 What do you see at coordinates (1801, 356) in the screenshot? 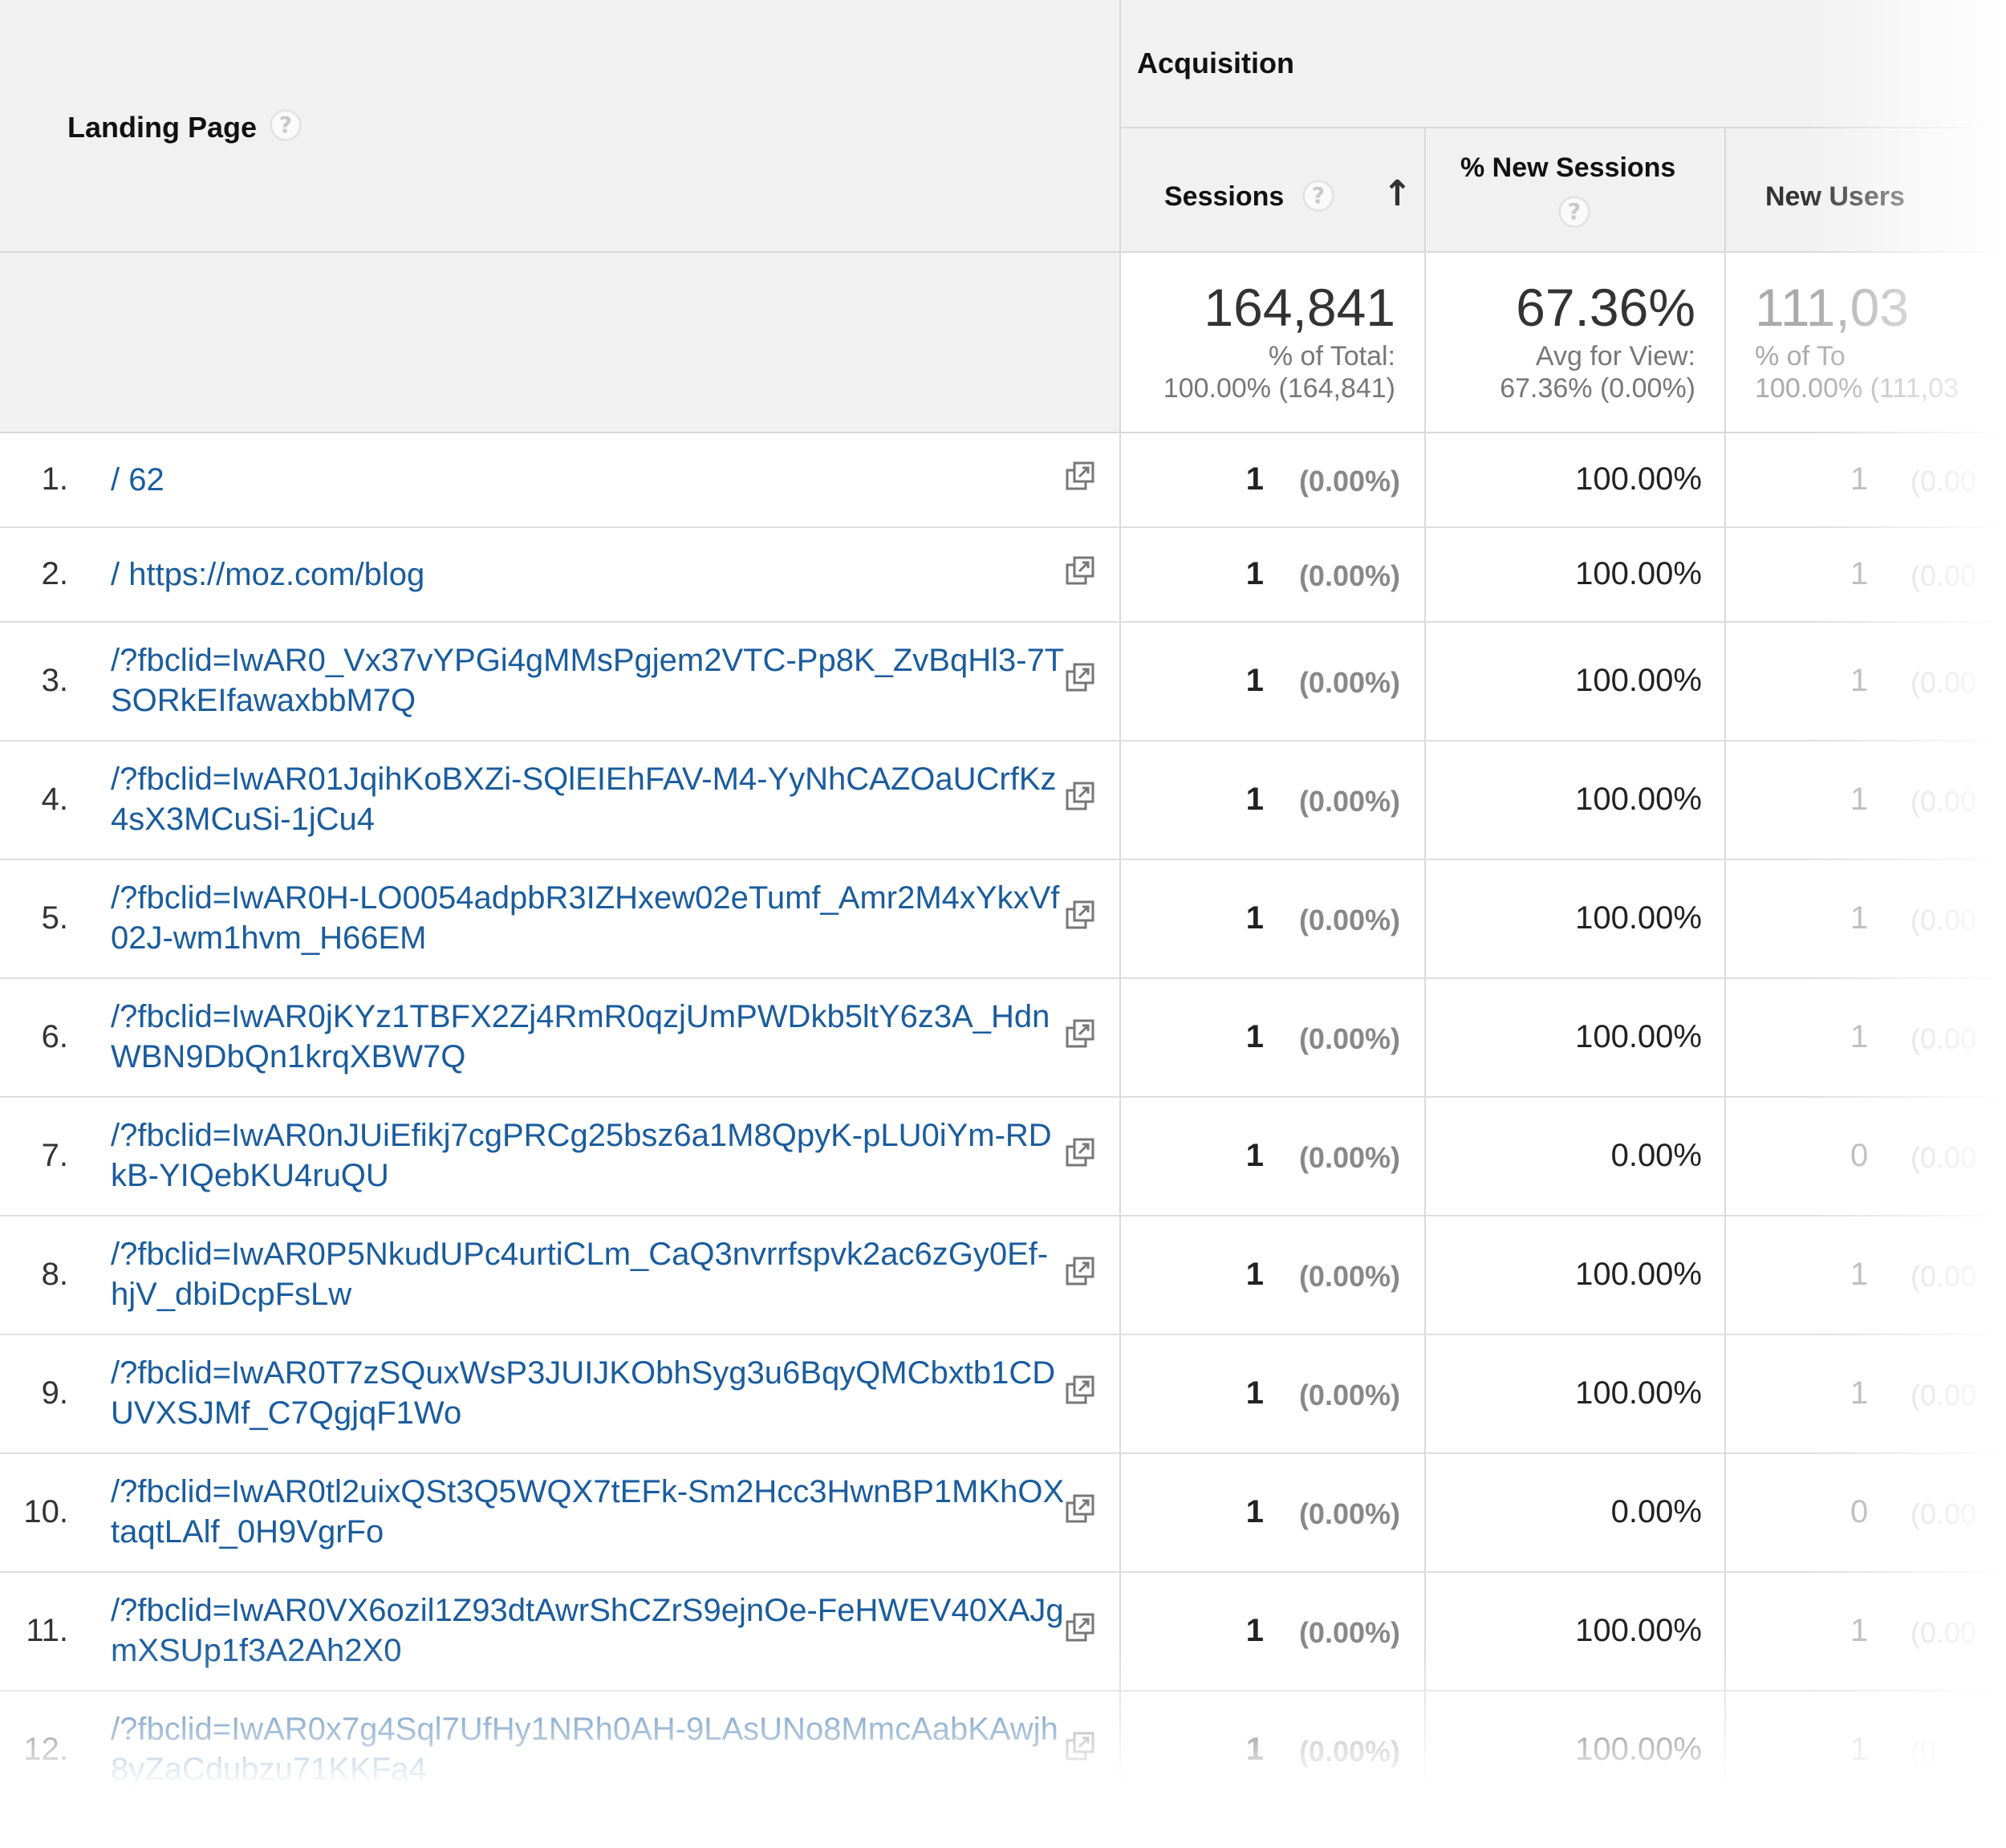
I see `new-users-total-caption: % of To` at bounding box center [1801, 356].